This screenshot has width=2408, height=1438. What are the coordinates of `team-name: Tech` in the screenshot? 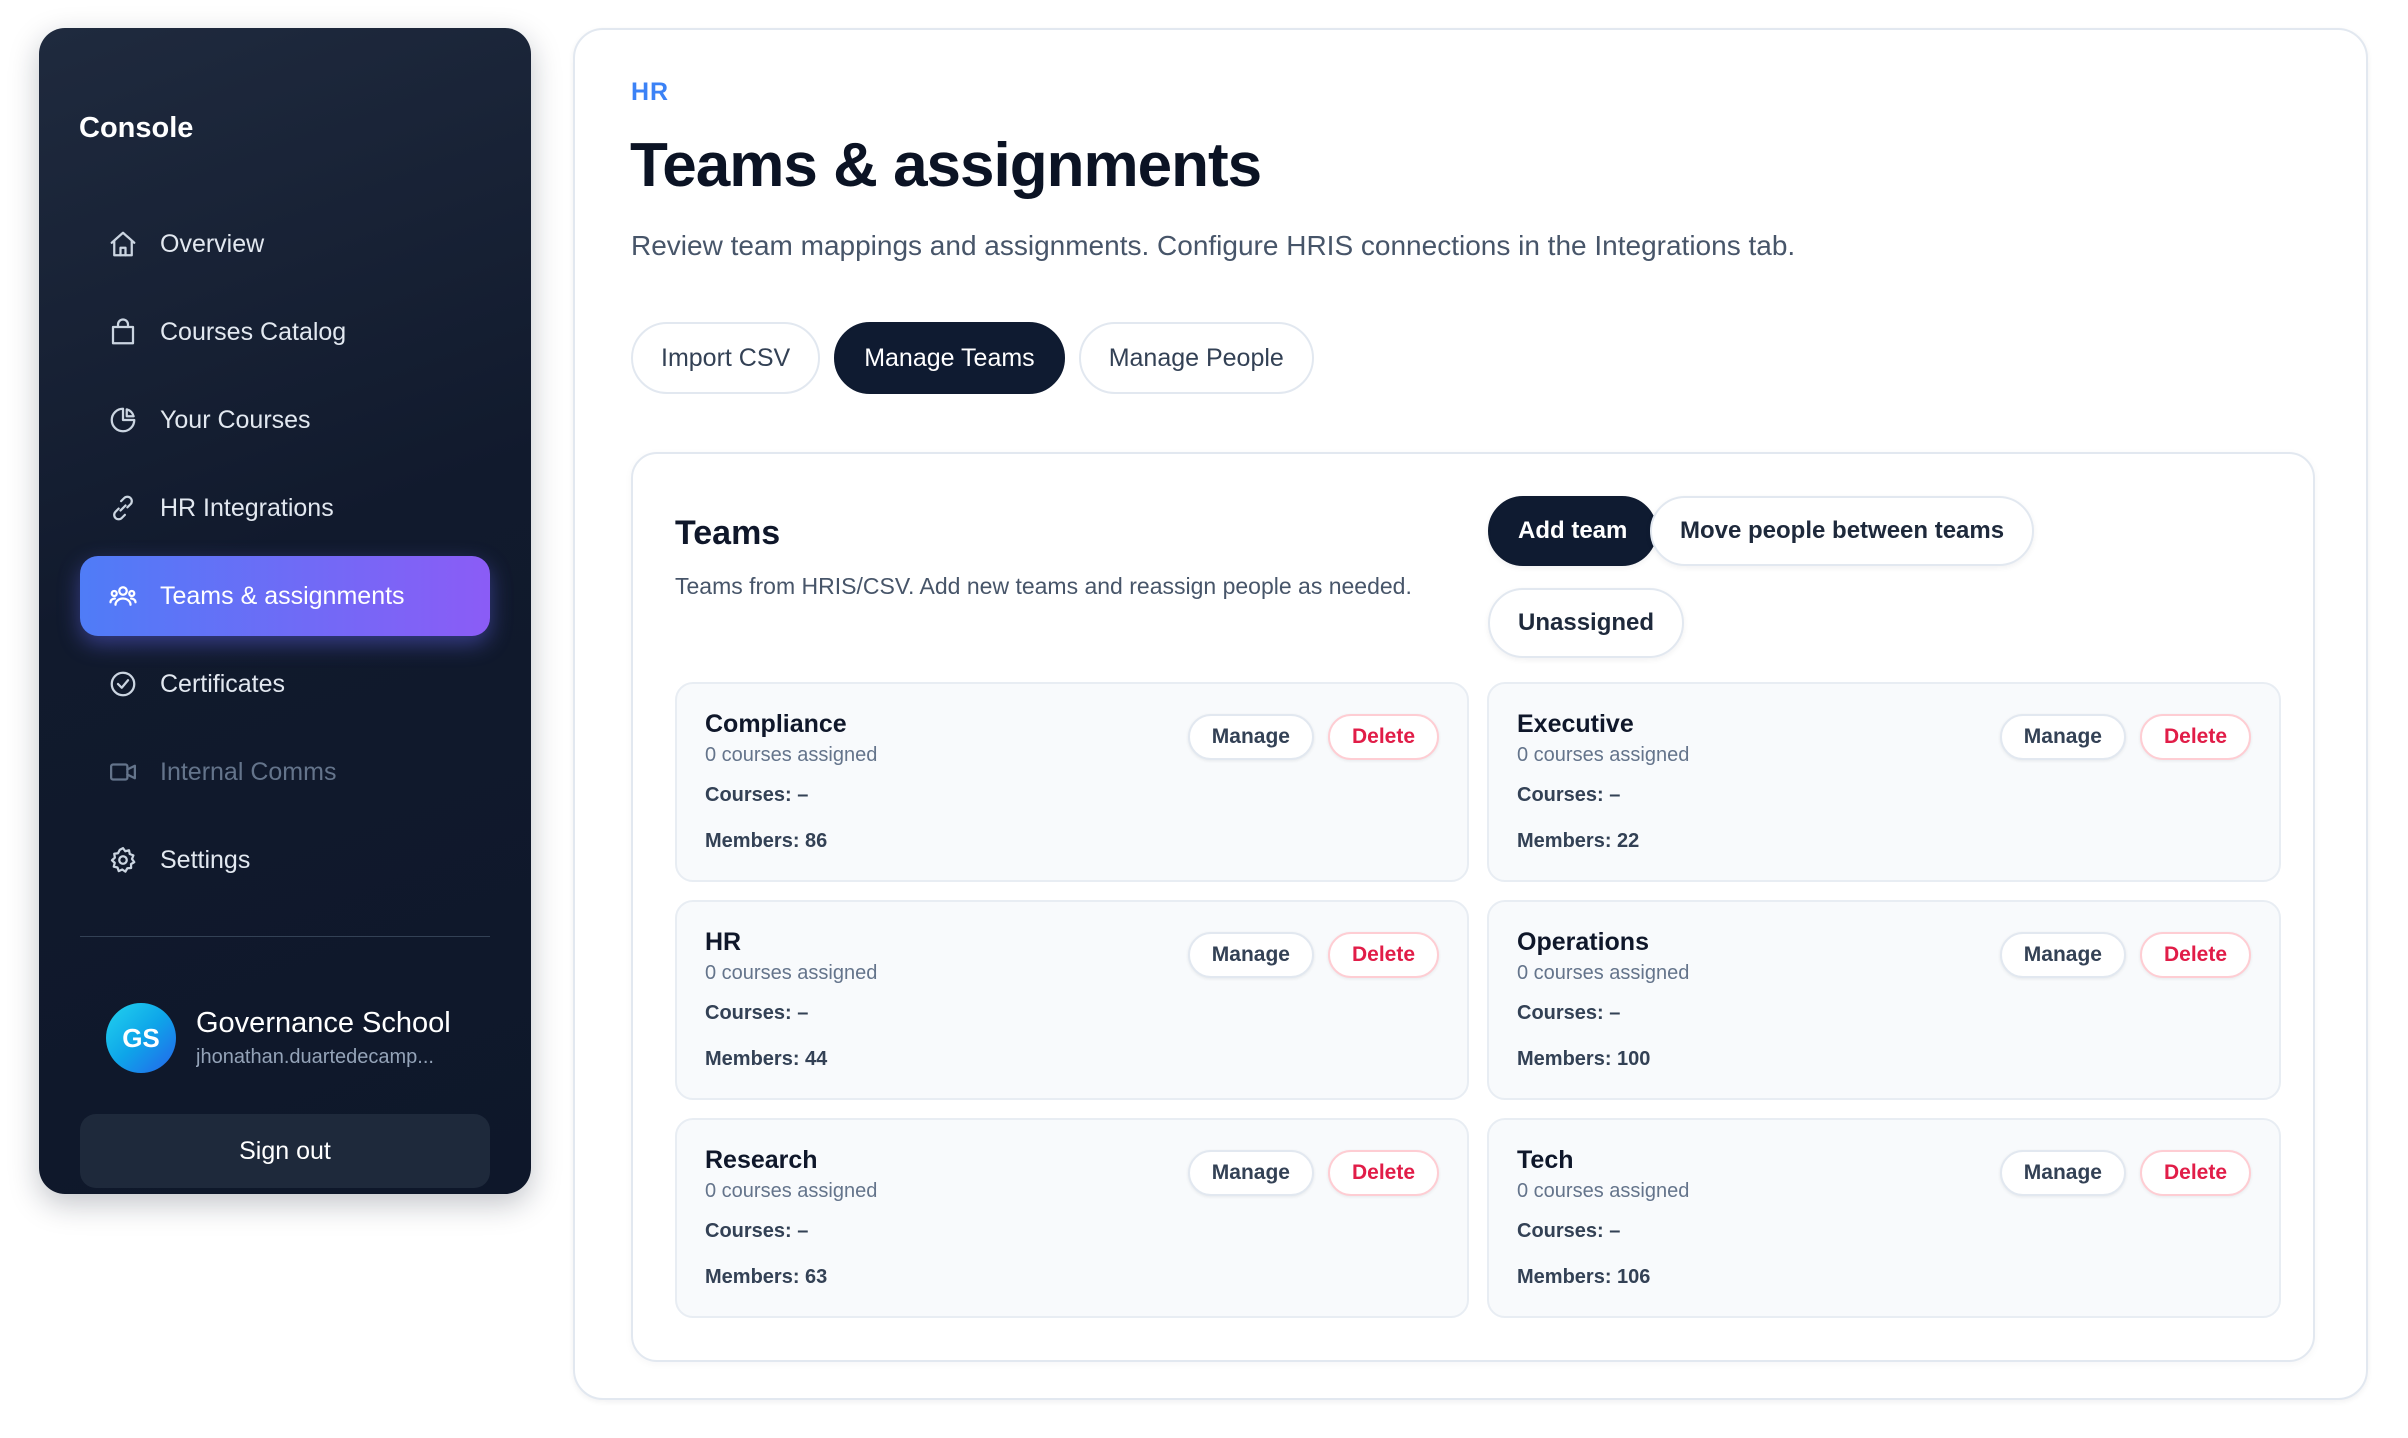 It's located at (1545, 1160).